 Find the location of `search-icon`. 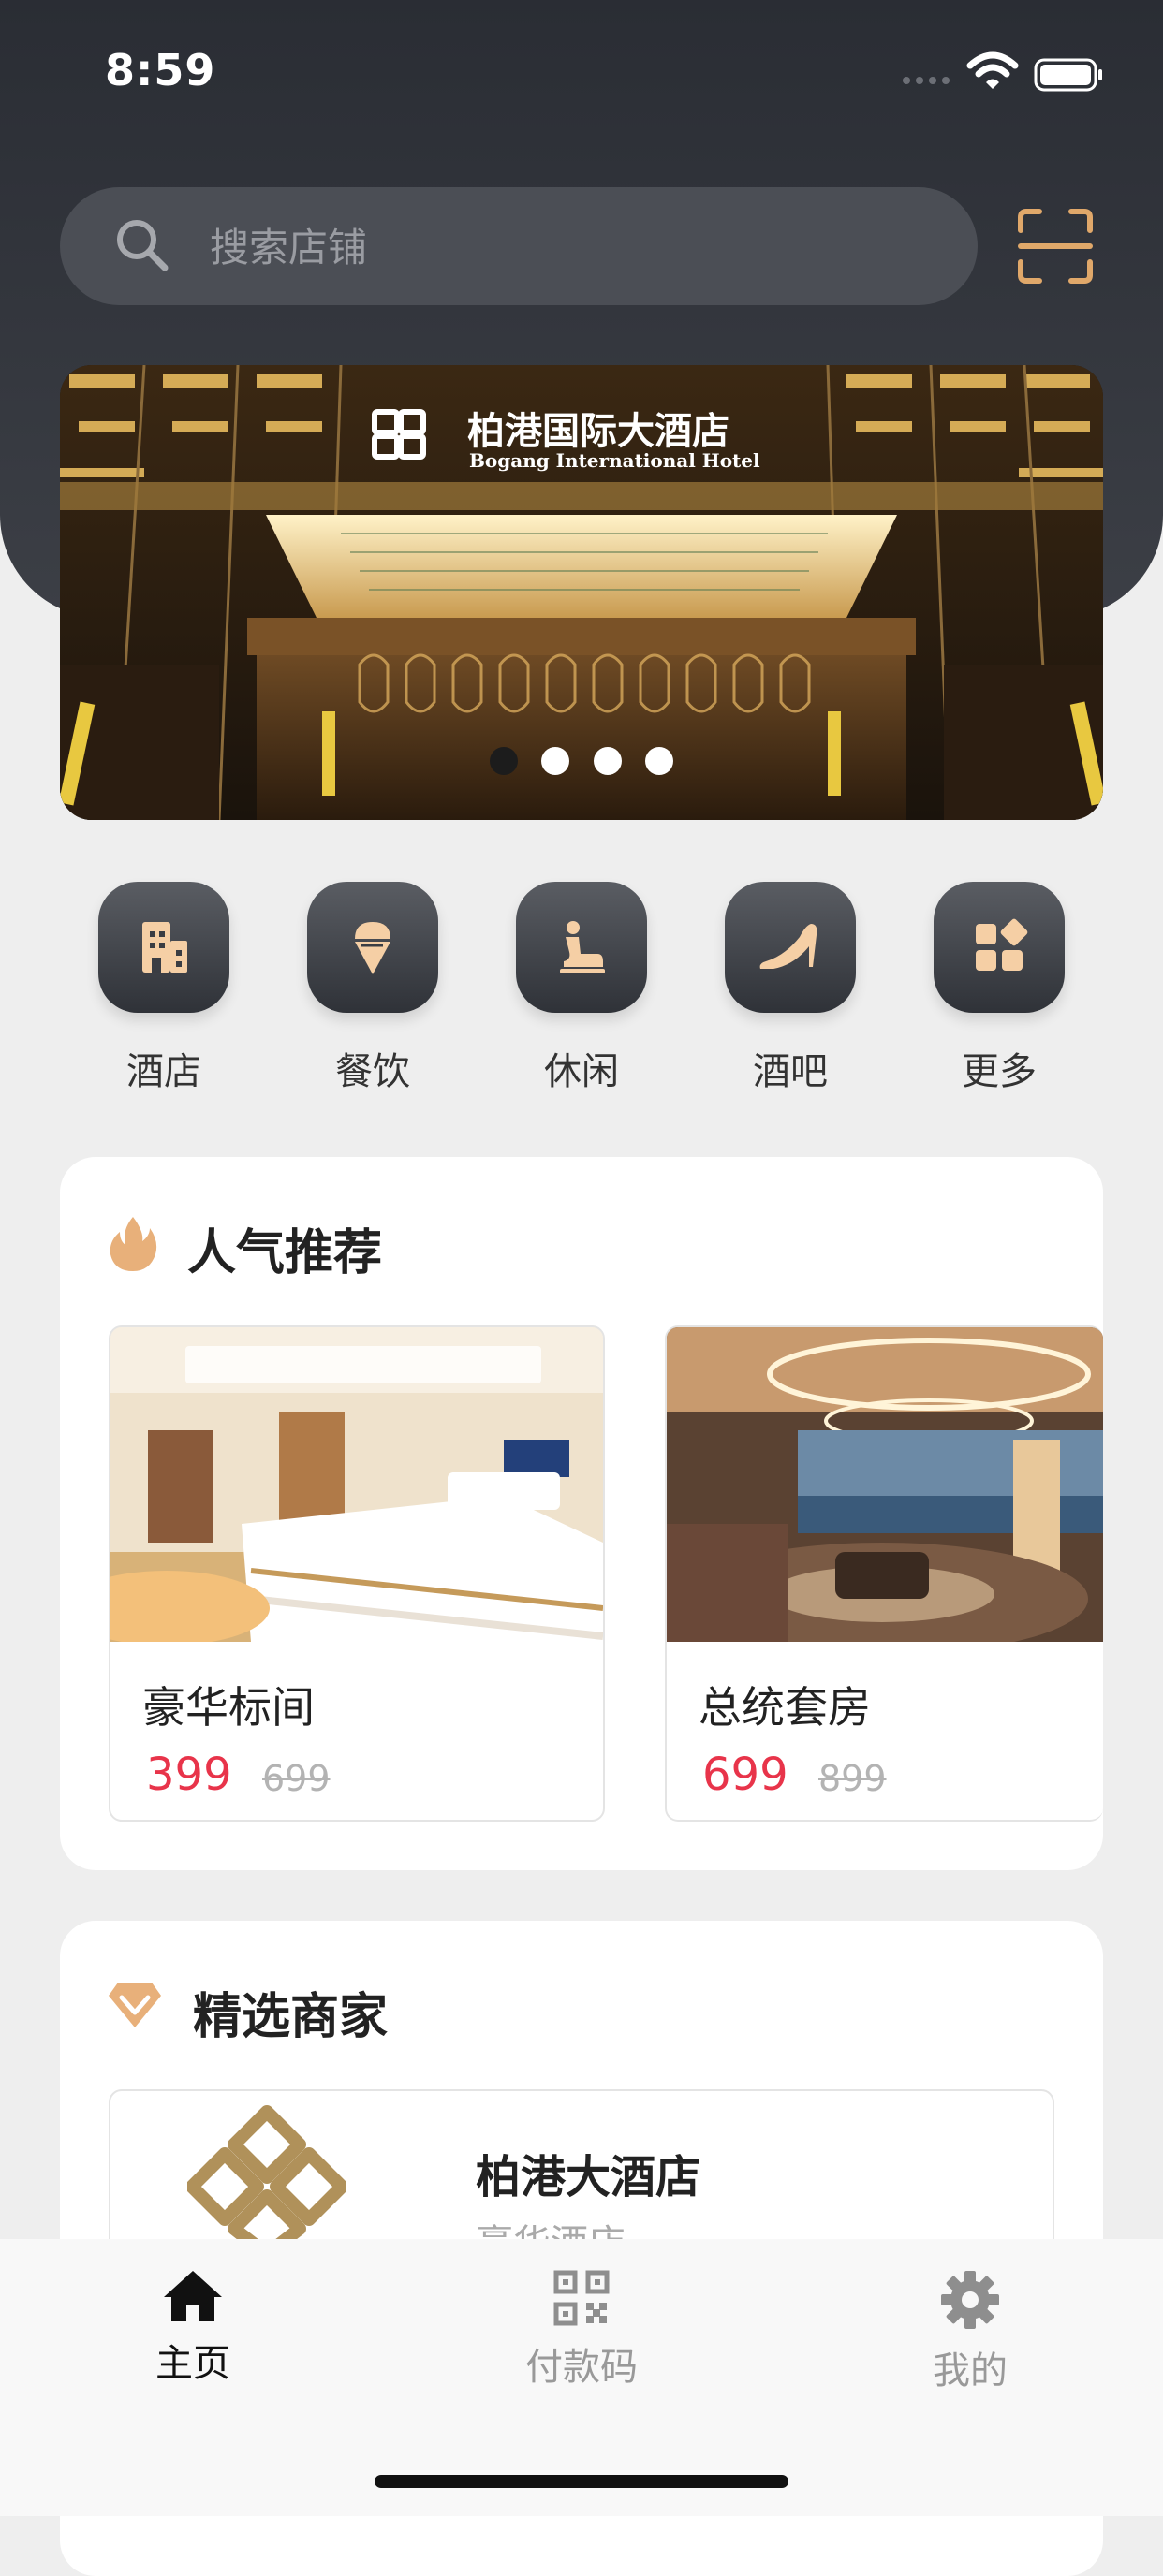

search-icon is located at coordinates (143, 246).